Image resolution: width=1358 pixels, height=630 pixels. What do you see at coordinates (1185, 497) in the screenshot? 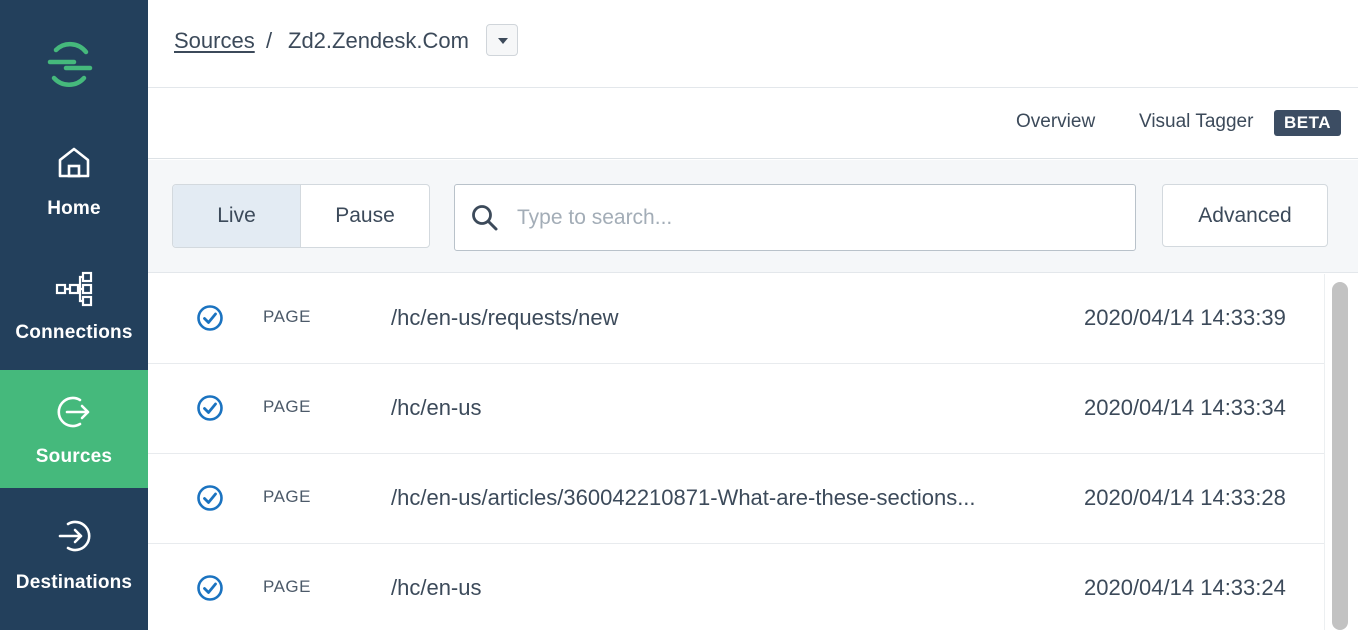
I see `event-timestamp: 2020/04/14 14:33:28` at bounding box center [1185, 497].